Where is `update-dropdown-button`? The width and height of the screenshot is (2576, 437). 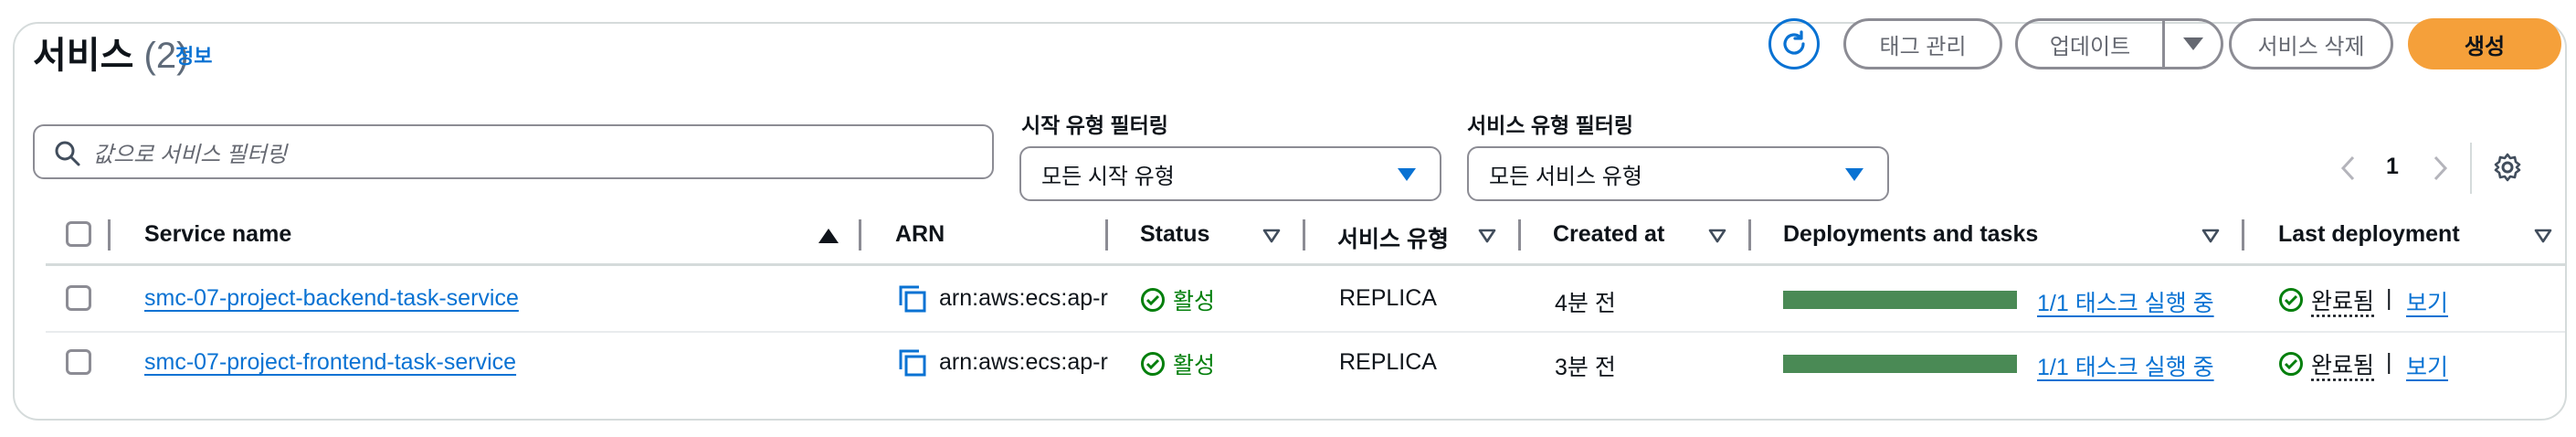 update-dropdown-button is located at coordinates (2194, 44).